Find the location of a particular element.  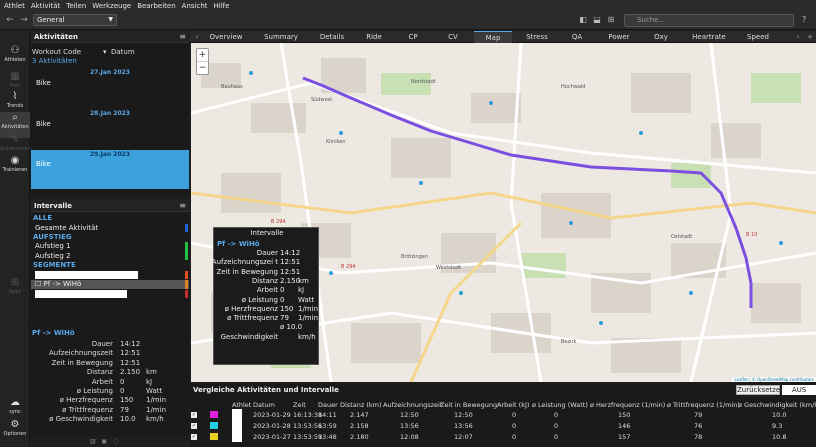

sidebar-item-apps: ⊞ Apps is located at coordinates (15, 290).